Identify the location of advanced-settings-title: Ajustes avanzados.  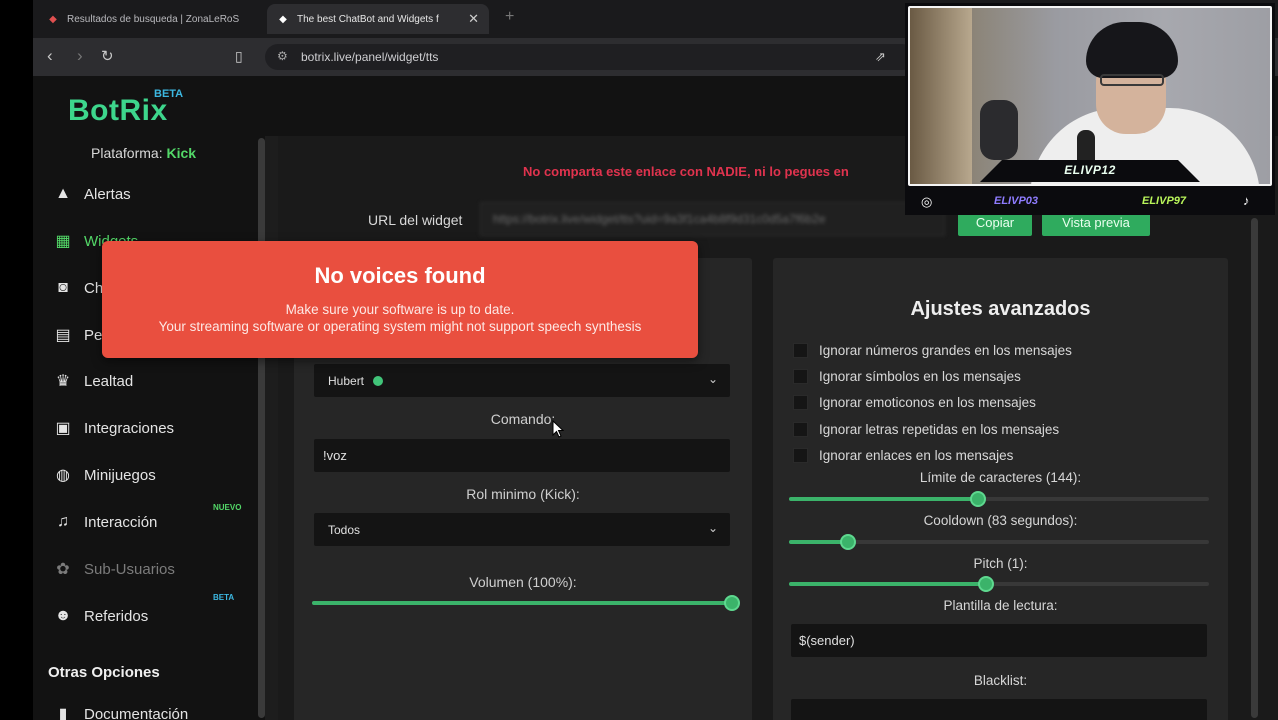
(1000, 309).